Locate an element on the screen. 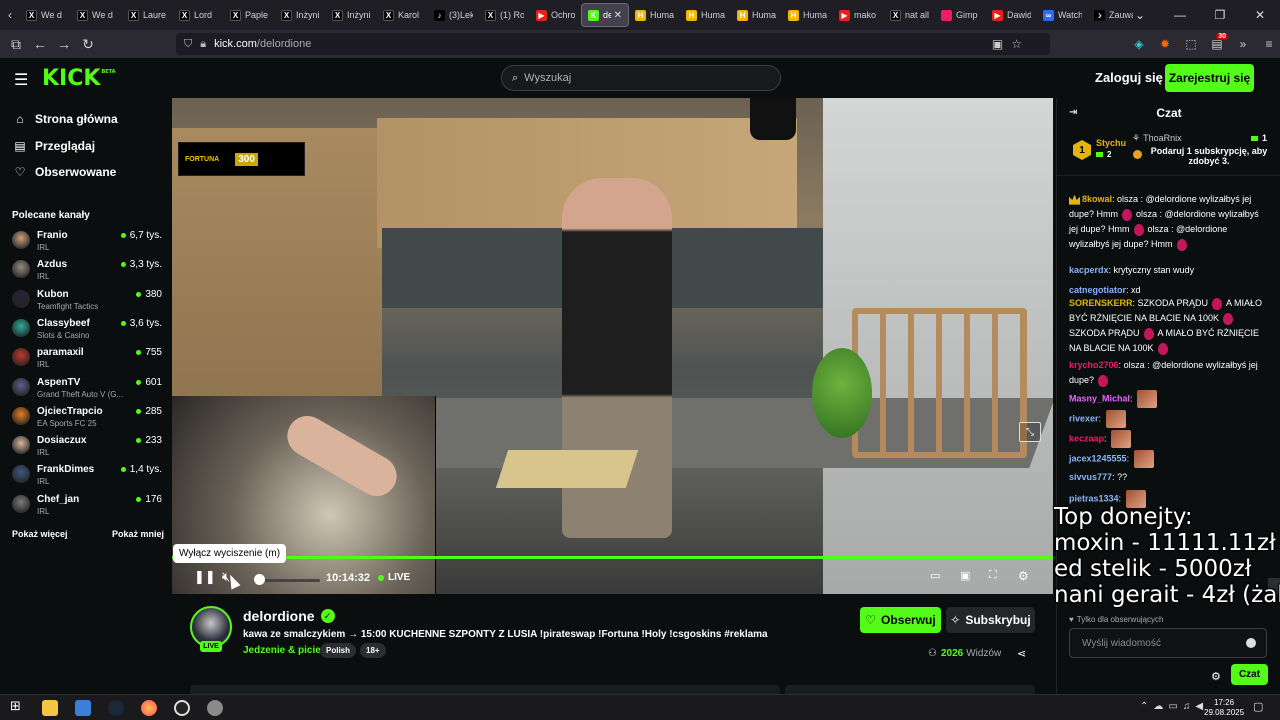  browser-tab: Gimp is located at coordinates (960, 15).